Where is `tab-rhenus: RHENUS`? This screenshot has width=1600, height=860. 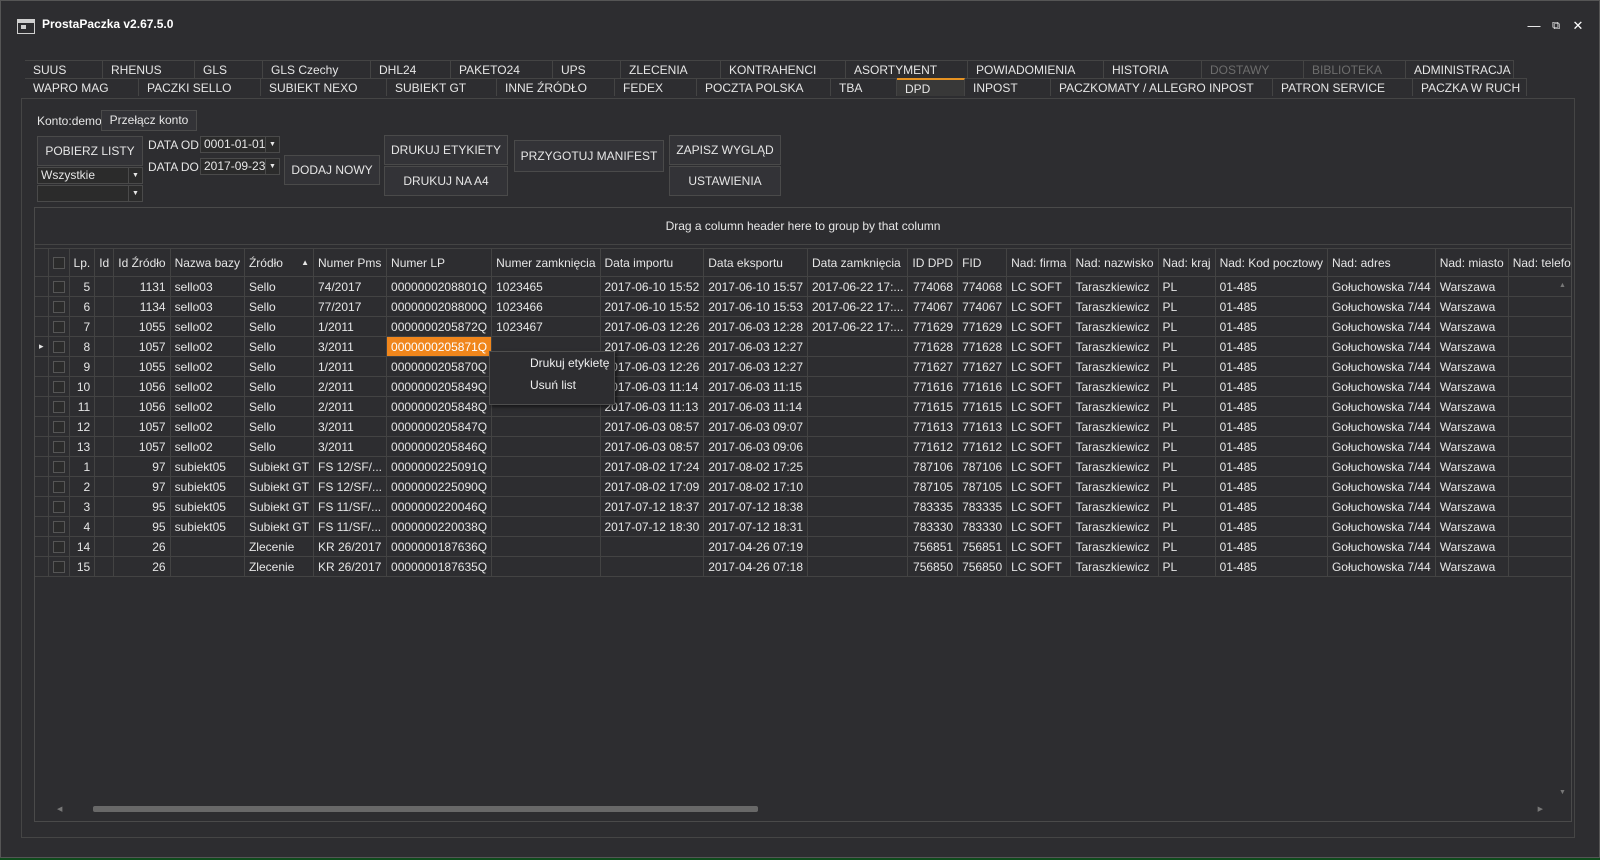 tab-rhenus: RHENUS is located at coordinates (149, 69).